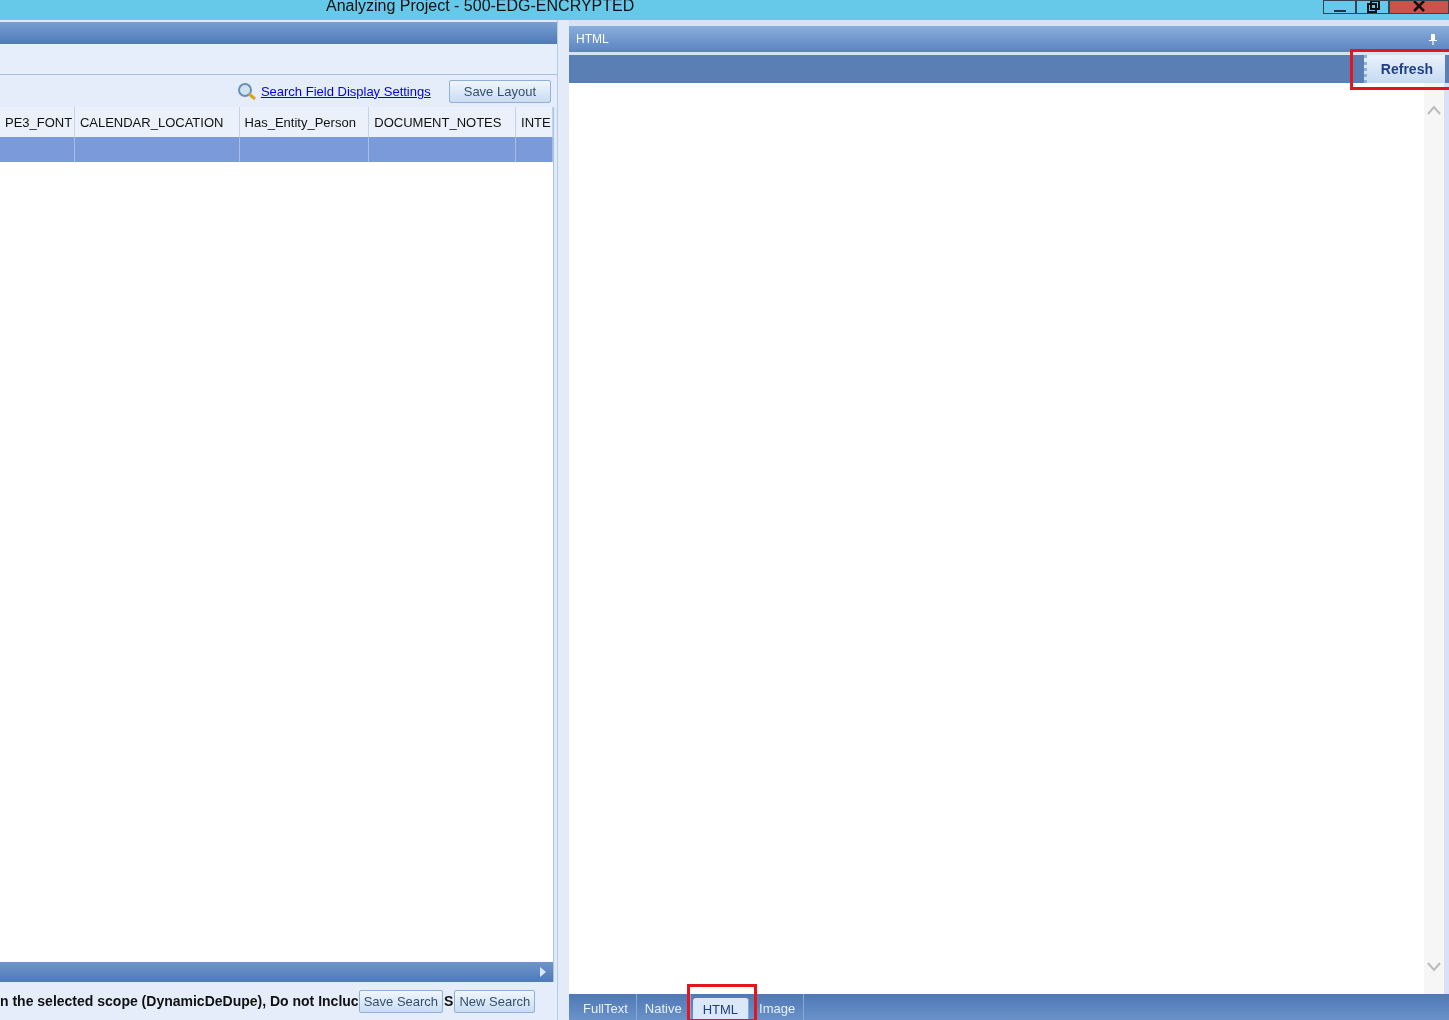 The height and width of the screenshot is (1020, 1449). What do you see at coordinates (592, 39) in the screenshot?
I see `pane-title: HTML` at bounding box center [592, 39].